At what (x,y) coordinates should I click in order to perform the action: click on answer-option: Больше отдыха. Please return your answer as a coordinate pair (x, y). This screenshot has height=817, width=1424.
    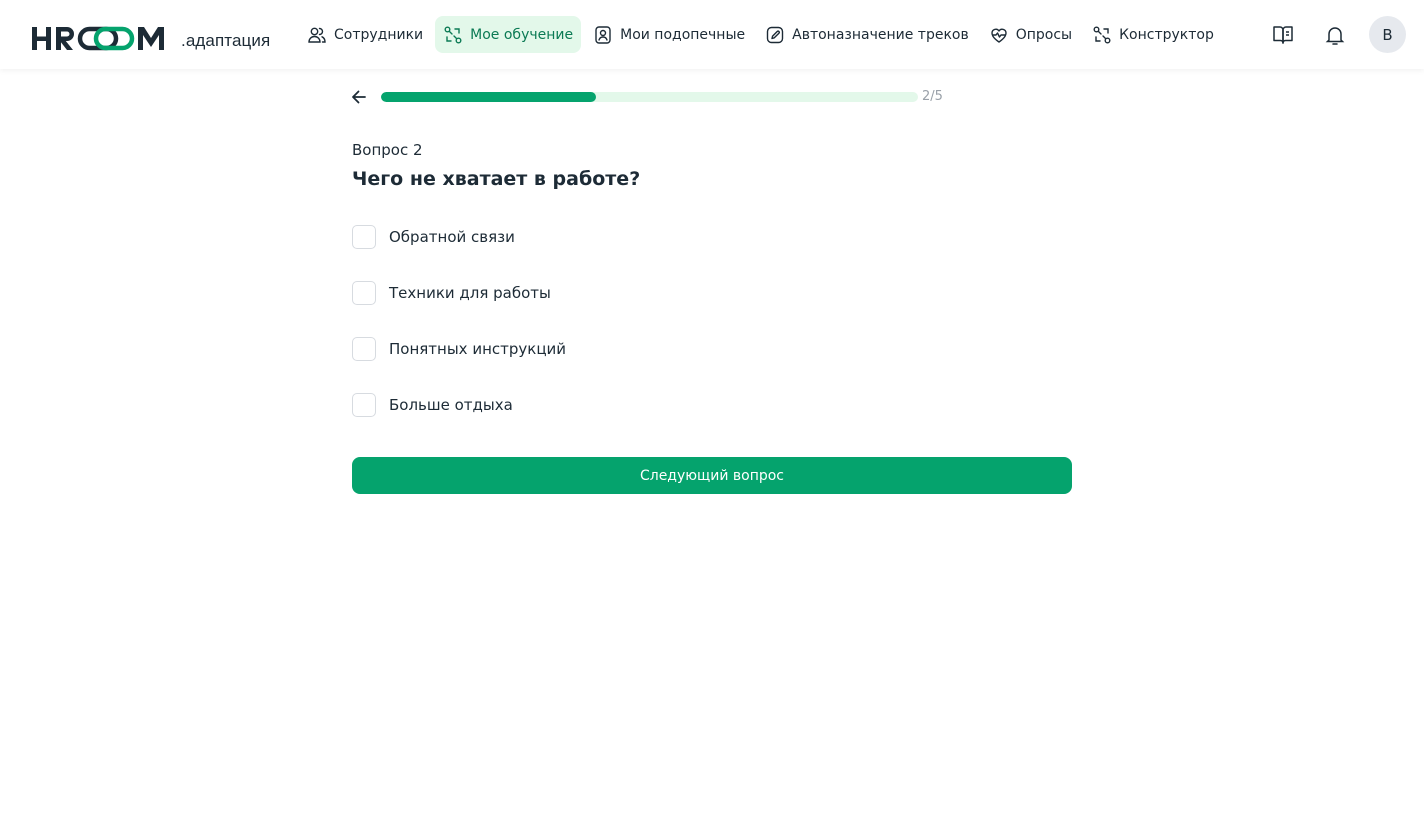
    Looking at the image, I should click on (432, 405).